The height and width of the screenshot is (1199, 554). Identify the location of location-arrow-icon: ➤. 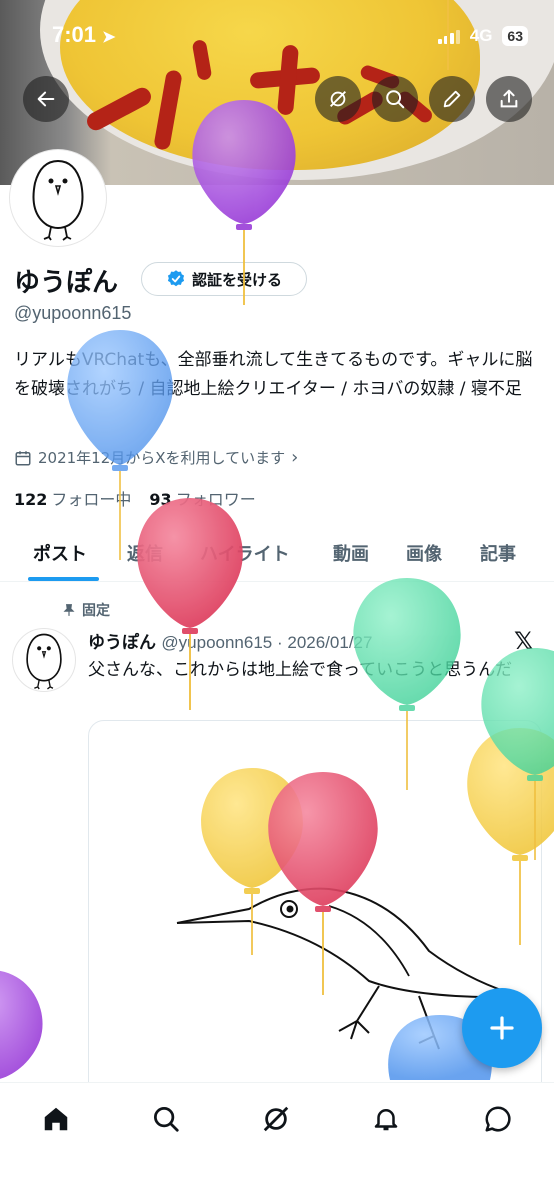
(109, 37).